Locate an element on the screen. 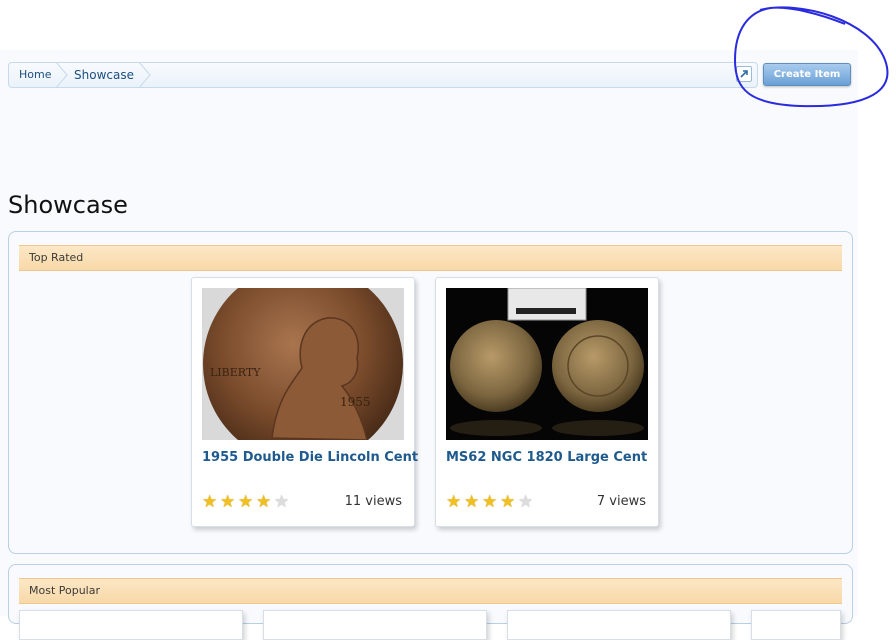 The width and height of the screenshot is (896, 640). view-count: 11 views is located at coordinates (373, 501).